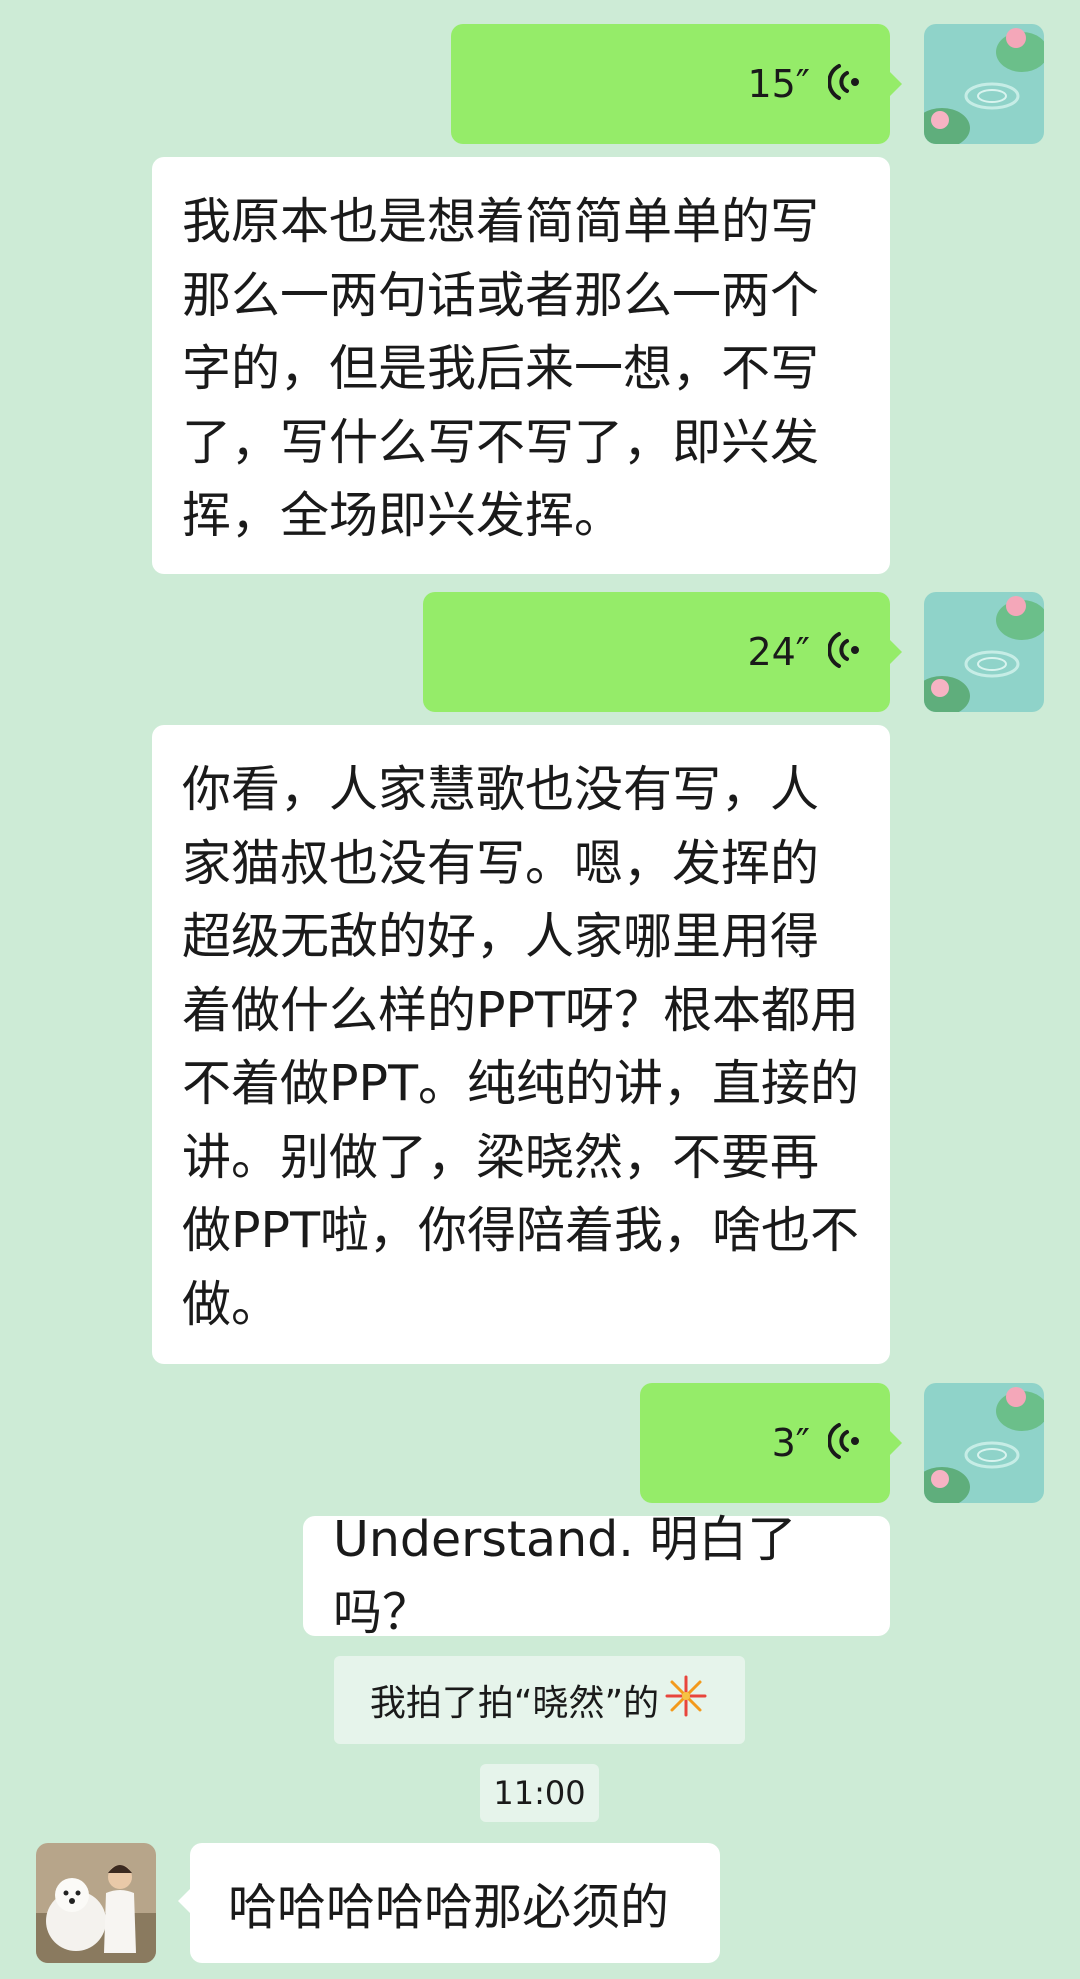  What do you see at coordinates (778, 652) in the screenshot?
I see `voice-duration: 24″` at bounding box center [778, 652].